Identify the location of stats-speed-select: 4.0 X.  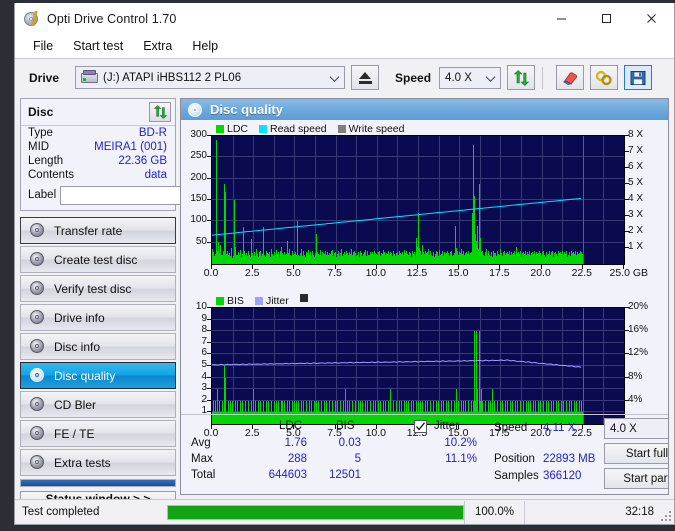
(636, 428).